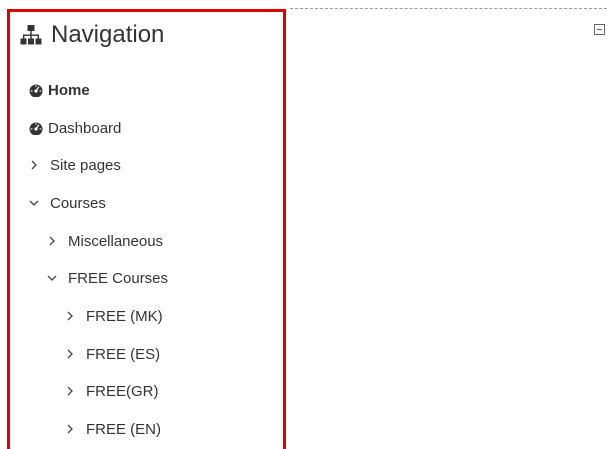 The height and width of the screenshot is (449, 607). I want to click on nav-item-dashboard: Dashboard, so click(74, 128).